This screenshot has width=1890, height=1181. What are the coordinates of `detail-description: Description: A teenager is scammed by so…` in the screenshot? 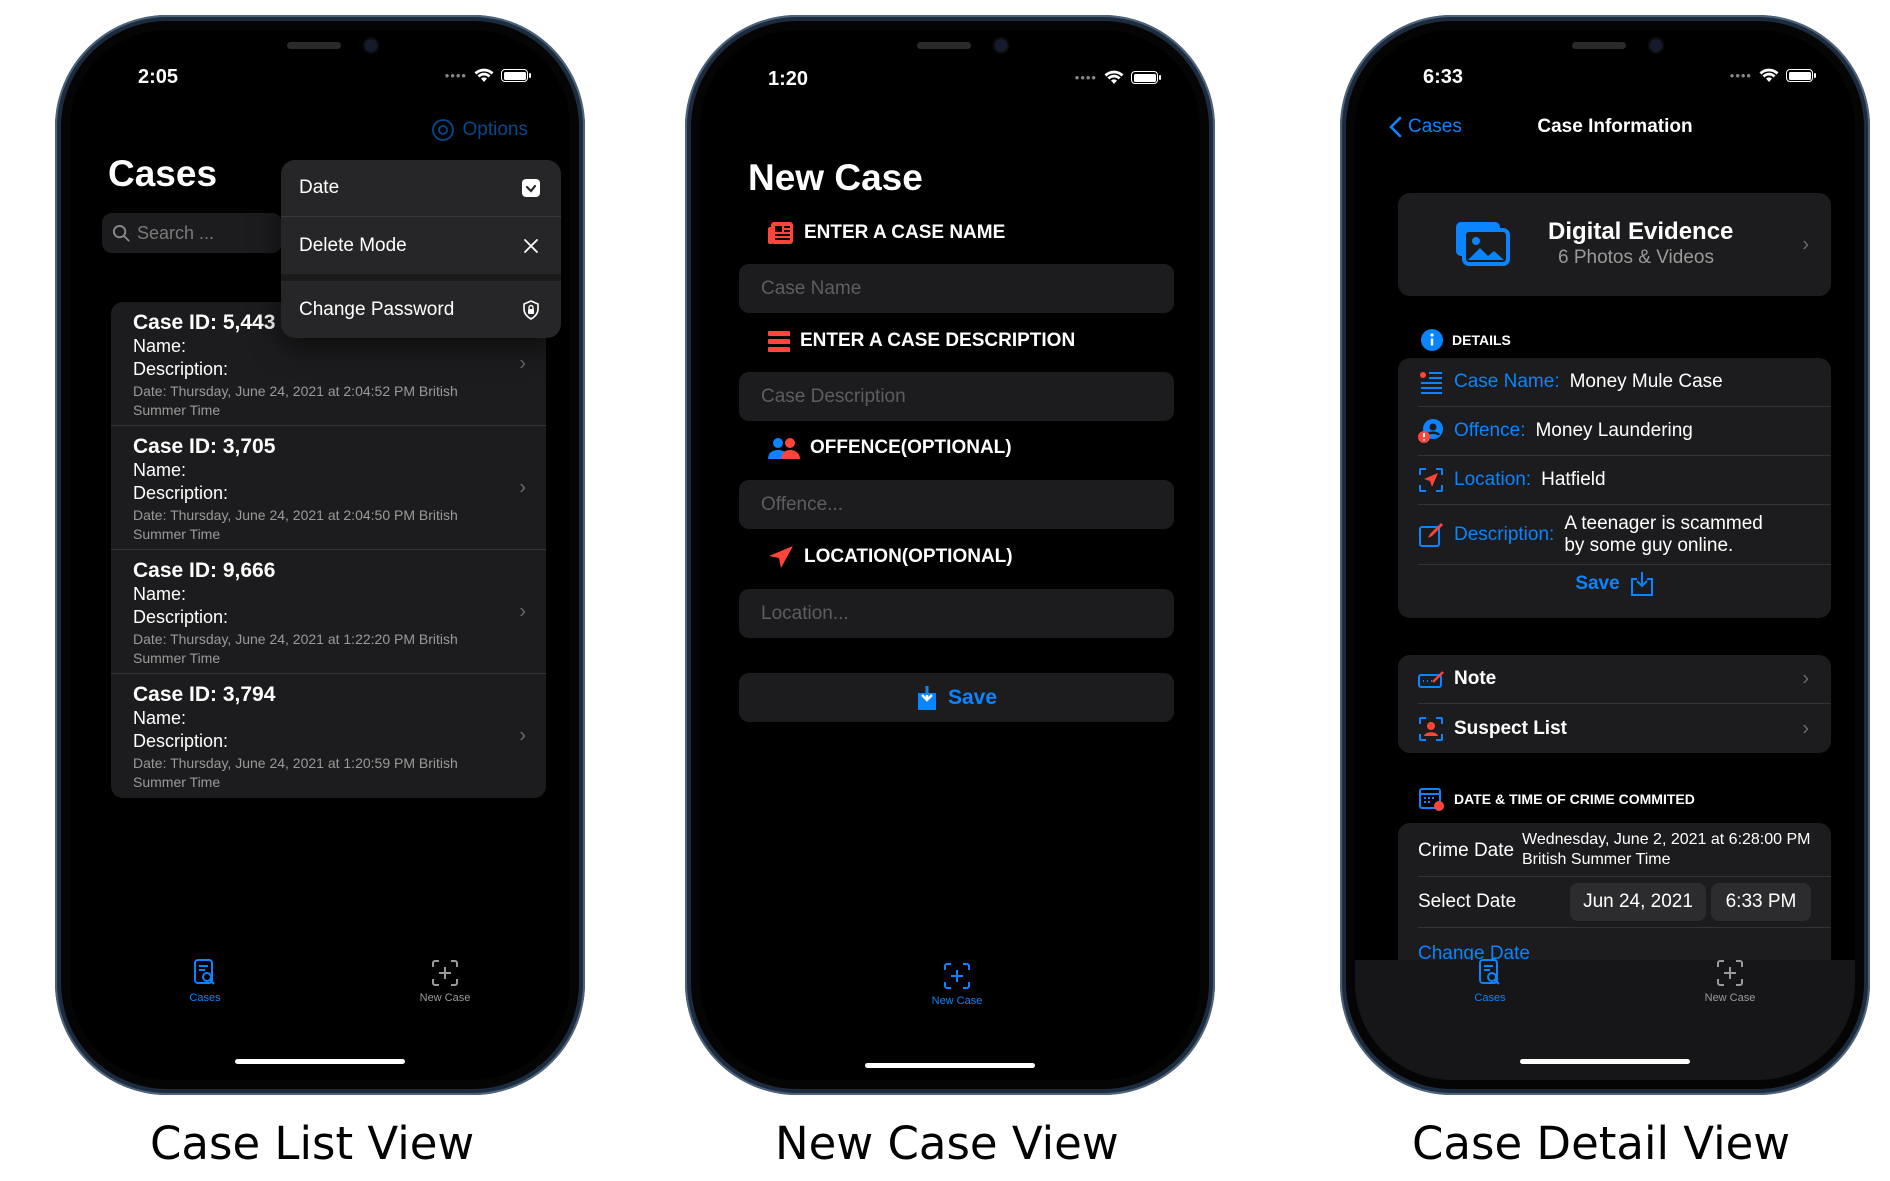 It's located at (1624, 535).